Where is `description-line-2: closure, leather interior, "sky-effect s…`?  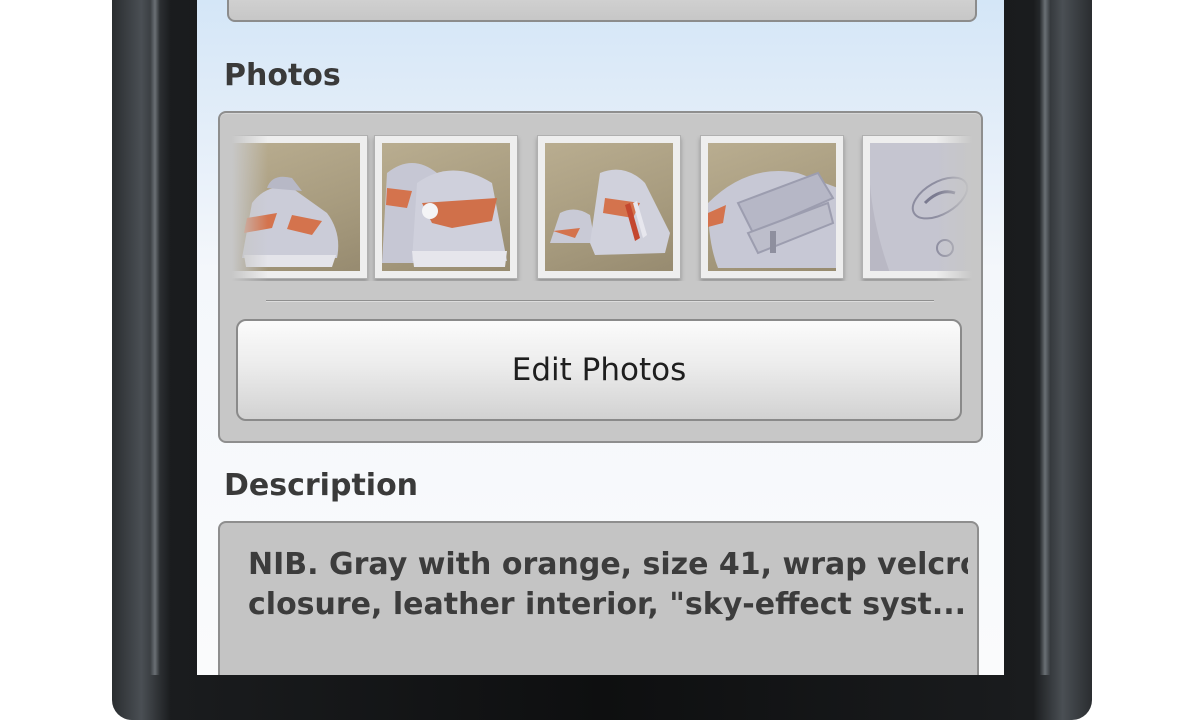 description-line-2: closure, leather interior, "sky-effect s… is located at coordinates (607, 604).